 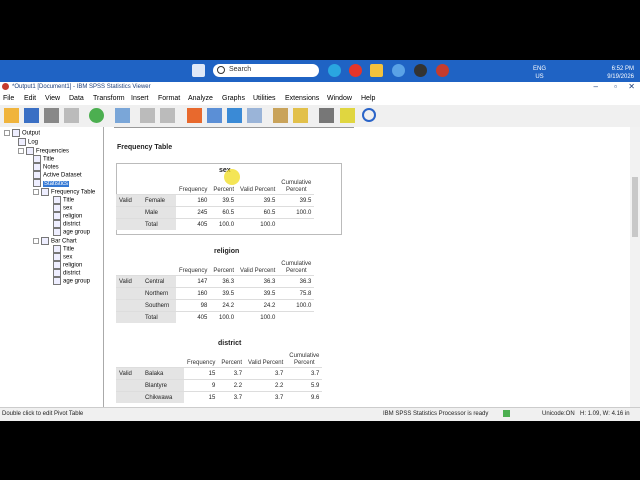 I want to click on clock-date: 9/19/2026, so click(x=614, y=77).